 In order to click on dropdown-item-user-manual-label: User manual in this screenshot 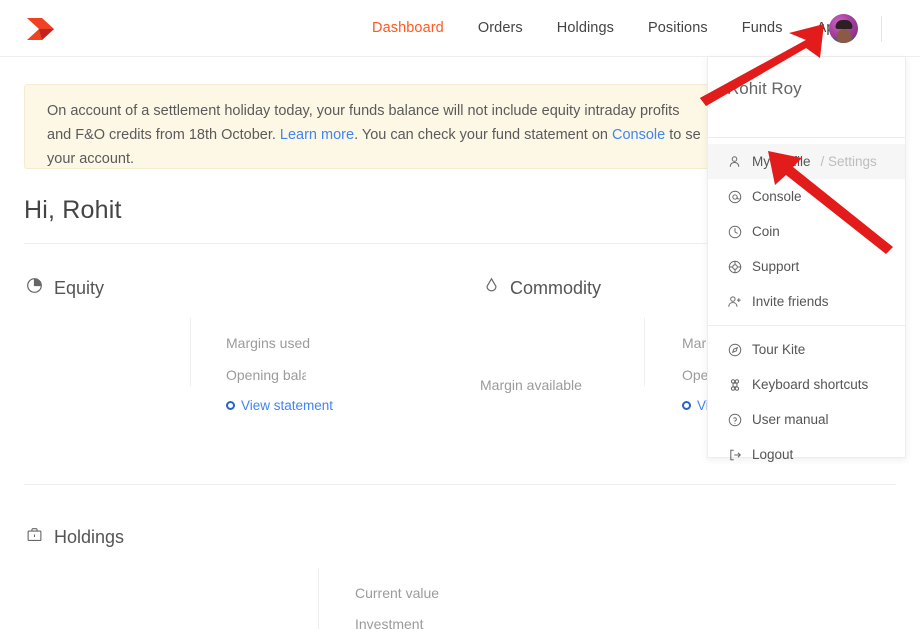, I will do `click(790, 419)`.